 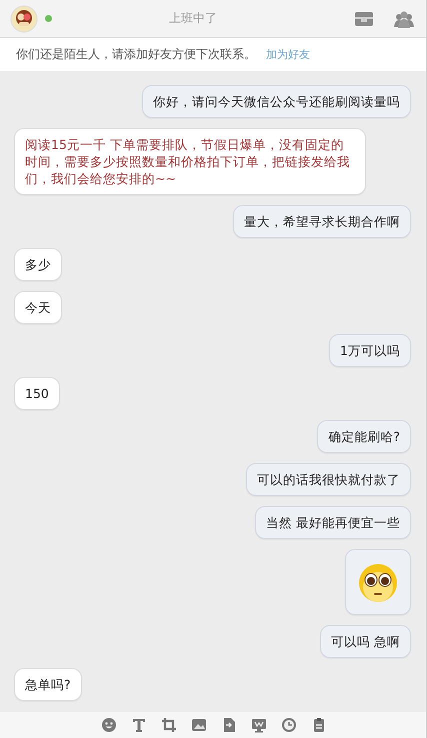 What do you see at coordinates (404, 19) in the screenshot?
I see `group-icon` at bounding box center [404, 19].